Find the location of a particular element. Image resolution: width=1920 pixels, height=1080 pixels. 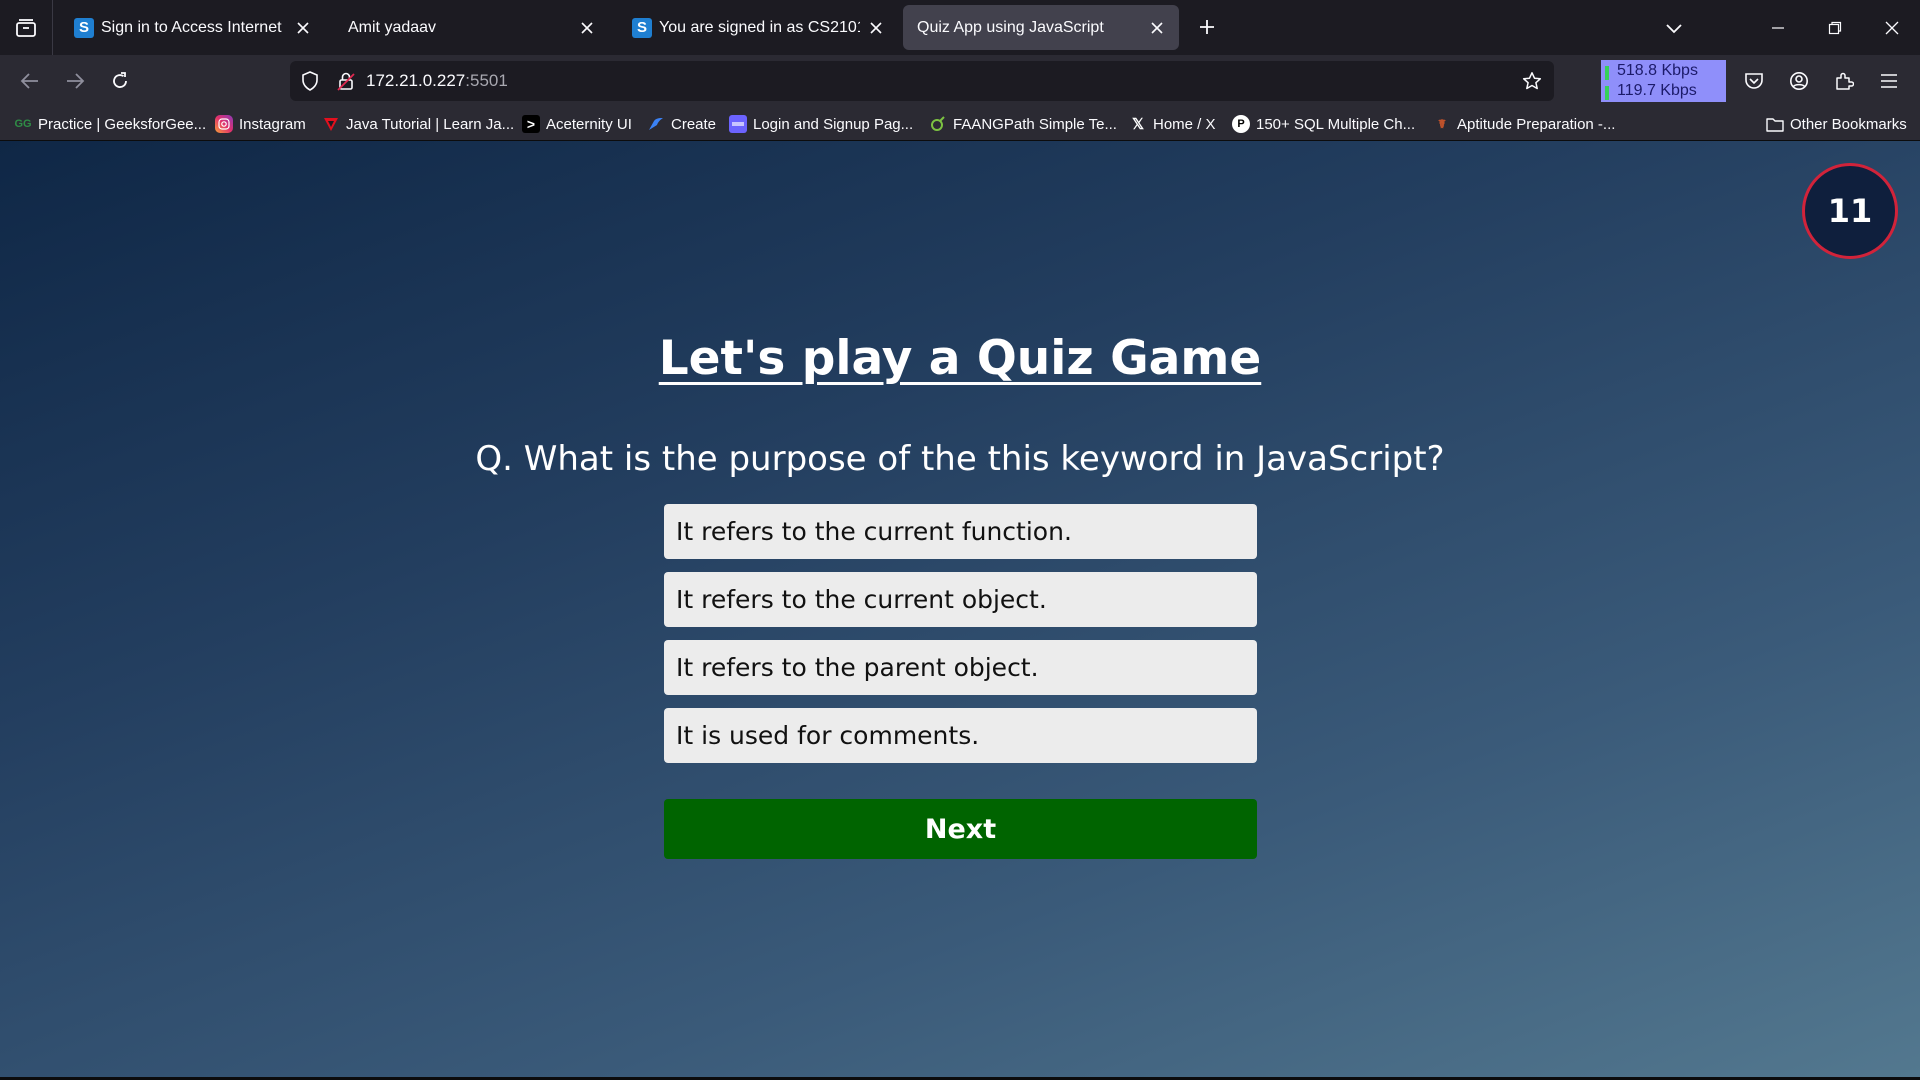

upload-indicator is located at coordinates (1607, 93).